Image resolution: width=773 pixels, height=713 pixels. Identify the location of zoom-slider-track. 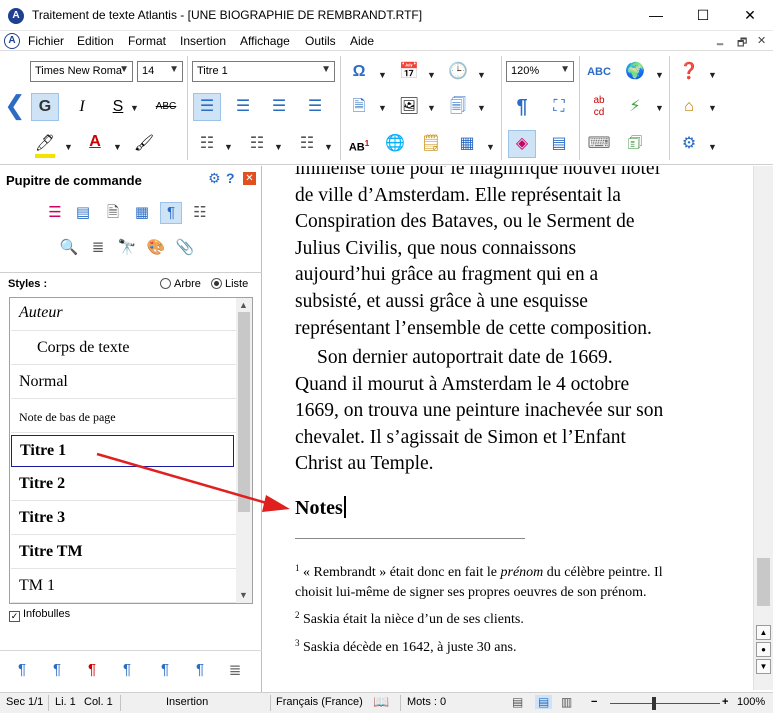
(665, 703).